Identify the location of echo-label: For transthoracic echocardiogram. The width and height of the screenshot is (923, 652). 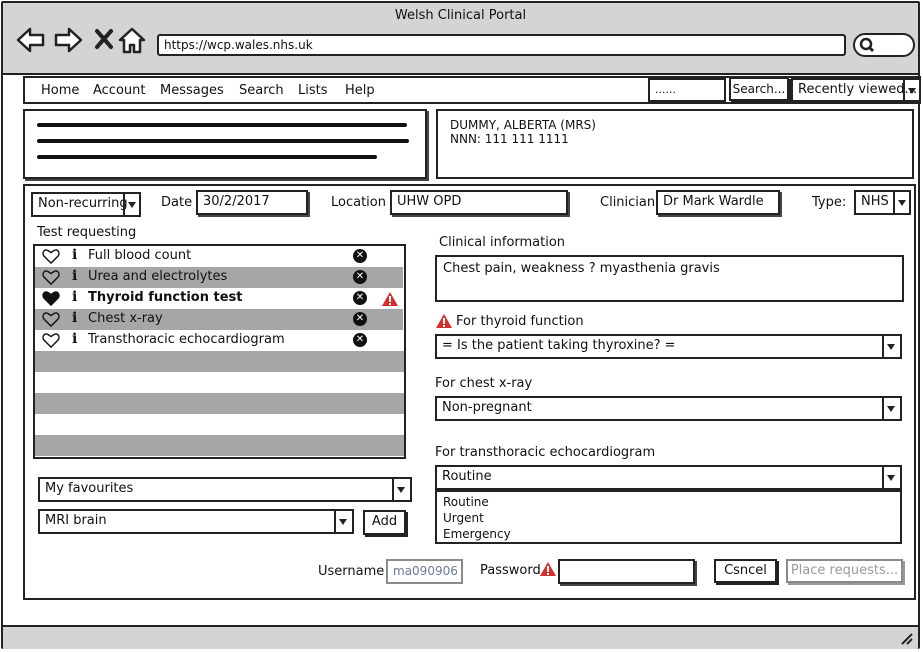
(545, 452).